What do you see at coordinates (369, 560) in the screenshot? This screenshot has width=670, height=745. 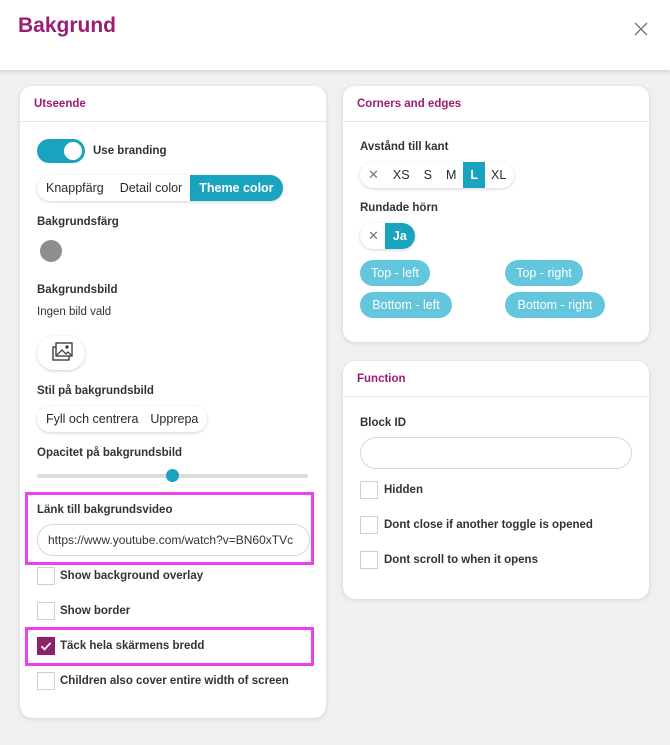 I see `dont-scroll-checkbox` at bounding box center [369, 560].